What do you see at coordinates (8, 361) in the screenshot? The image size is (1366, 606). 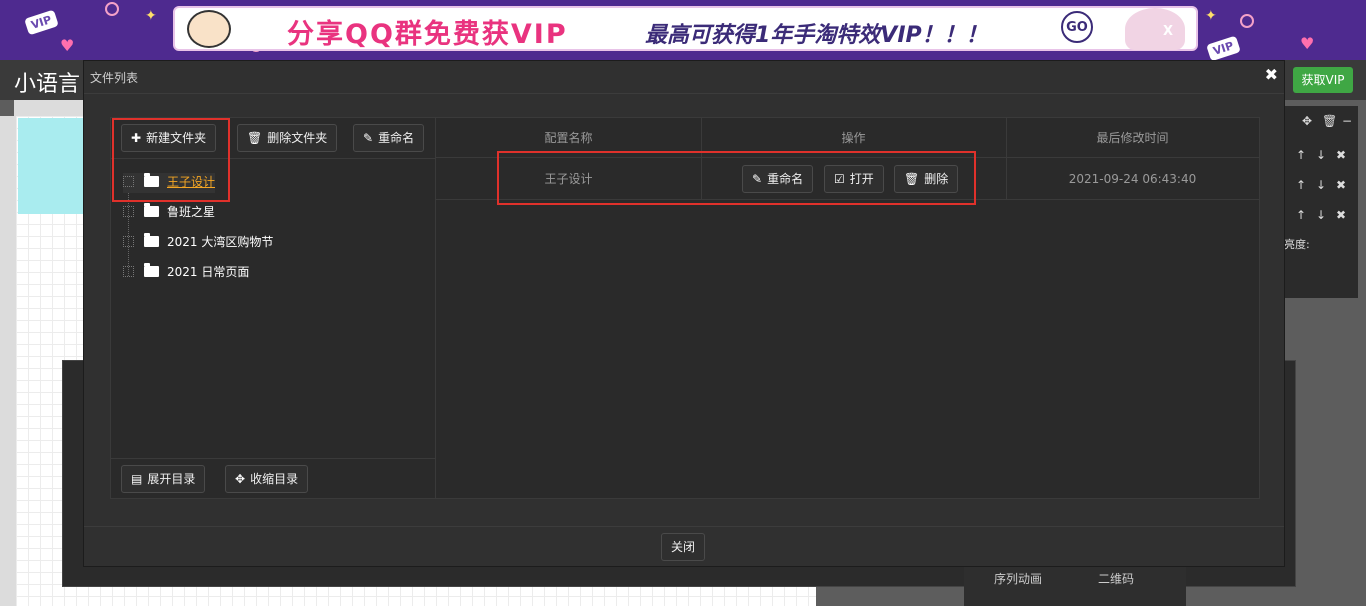 I see `vertical-ruler` at bounding box center [8, 361].